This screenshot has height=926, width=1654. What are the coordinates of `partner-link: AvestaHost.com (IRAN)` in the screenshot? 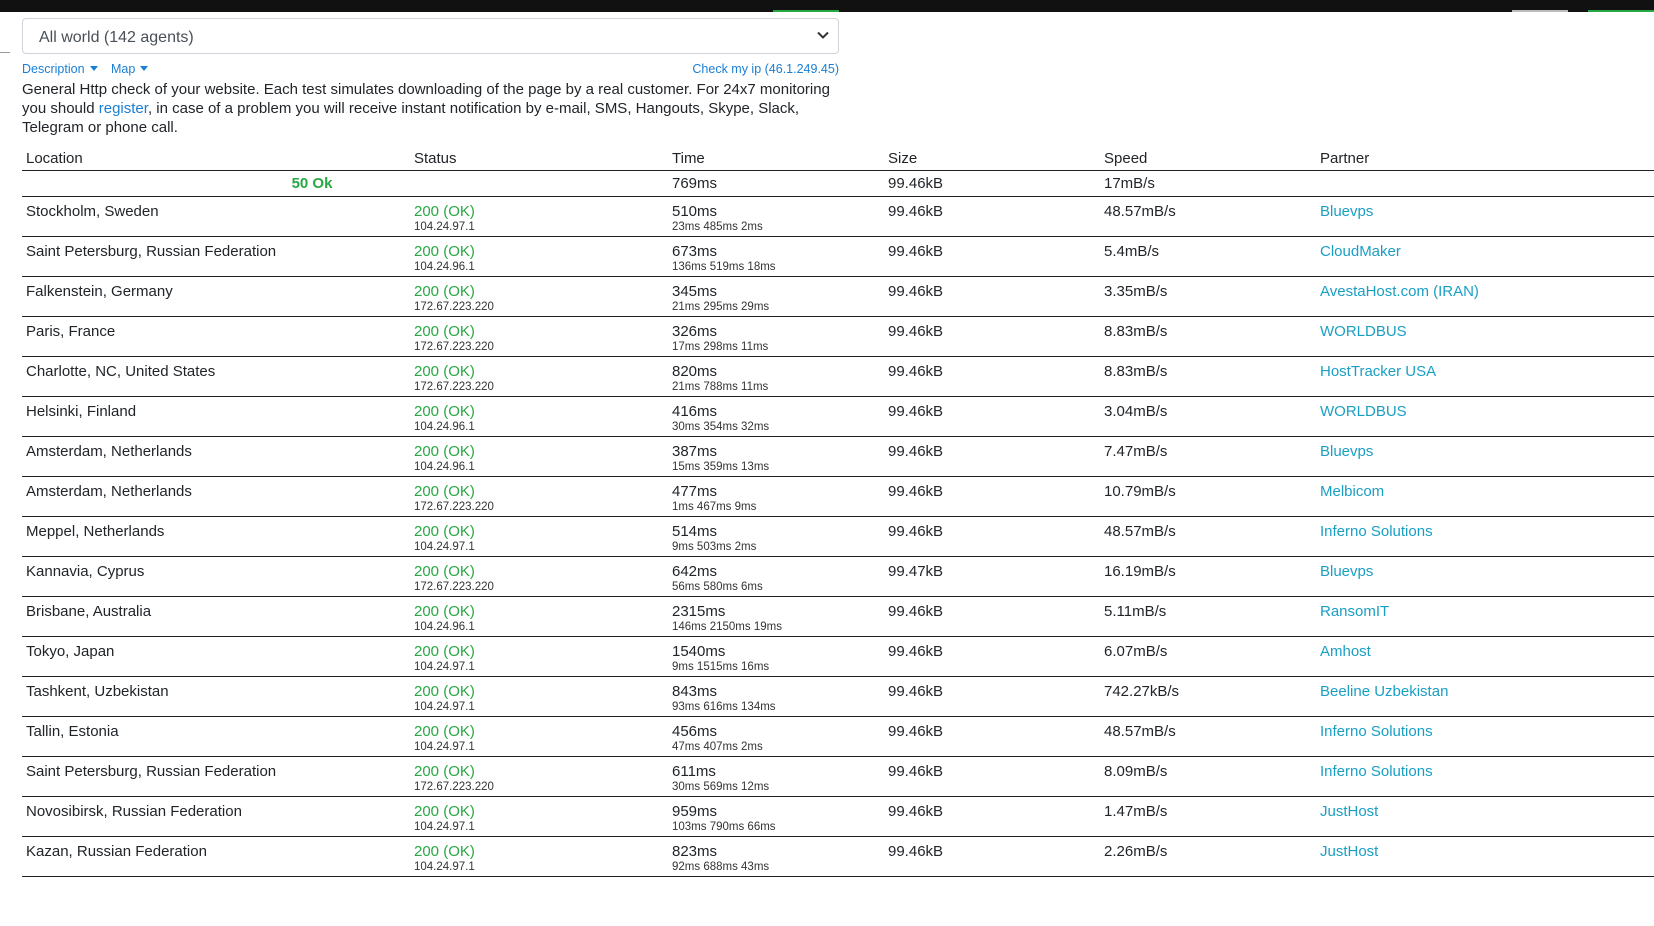 It's located at (1399, 291).